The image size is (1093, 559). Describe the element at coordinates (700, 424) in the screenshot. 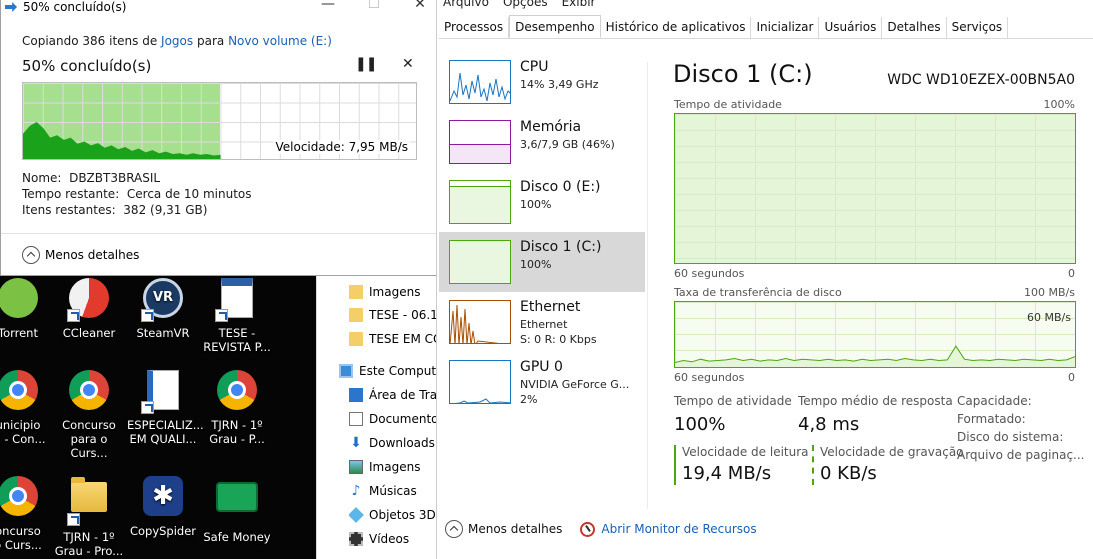

I see `active-time-value: 100%` at that location.